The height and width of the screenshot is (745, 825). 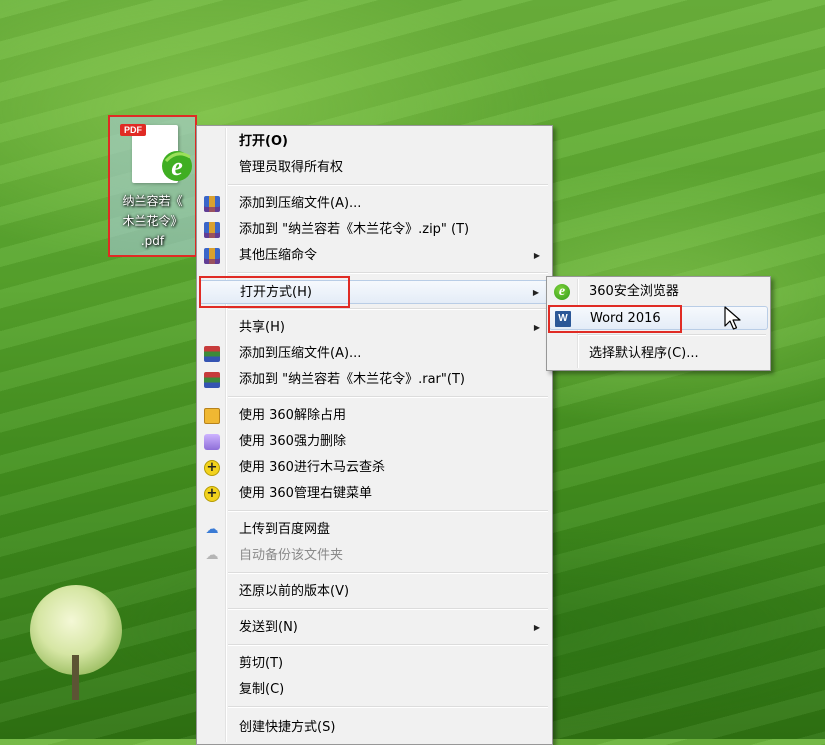 What do you see at coordinates (291, 167) in the screenshot?
I see `menu-item-label: 管理员取得所有权` at bounding box center [291, 167].